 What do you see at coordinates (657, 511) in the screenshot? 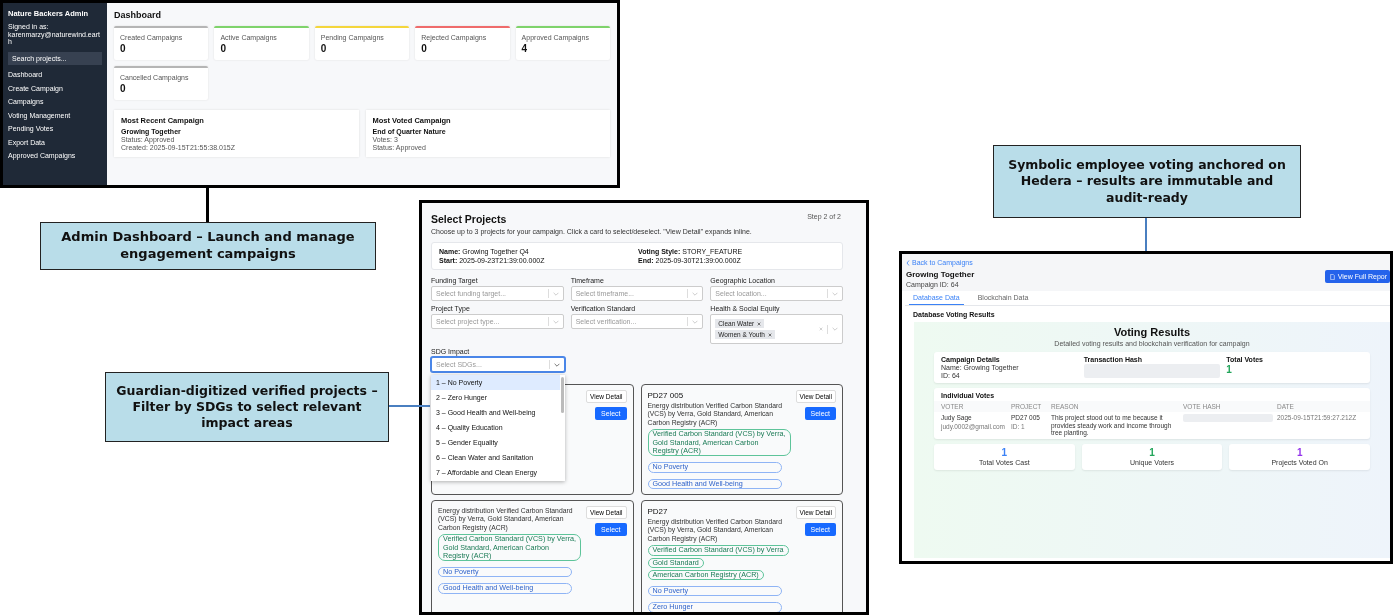
I see `project-name: PD27` at bounding box center [657, 511].